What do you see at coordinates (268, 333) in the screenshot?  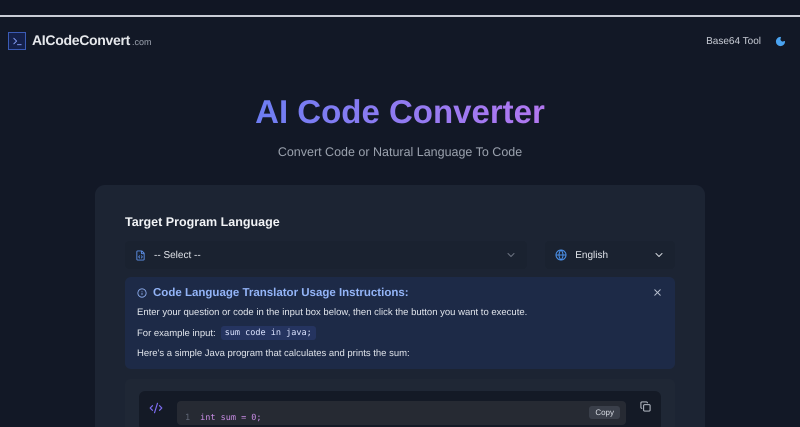 I see `example-code: sum code in java;` at bounding box center [268, 333].